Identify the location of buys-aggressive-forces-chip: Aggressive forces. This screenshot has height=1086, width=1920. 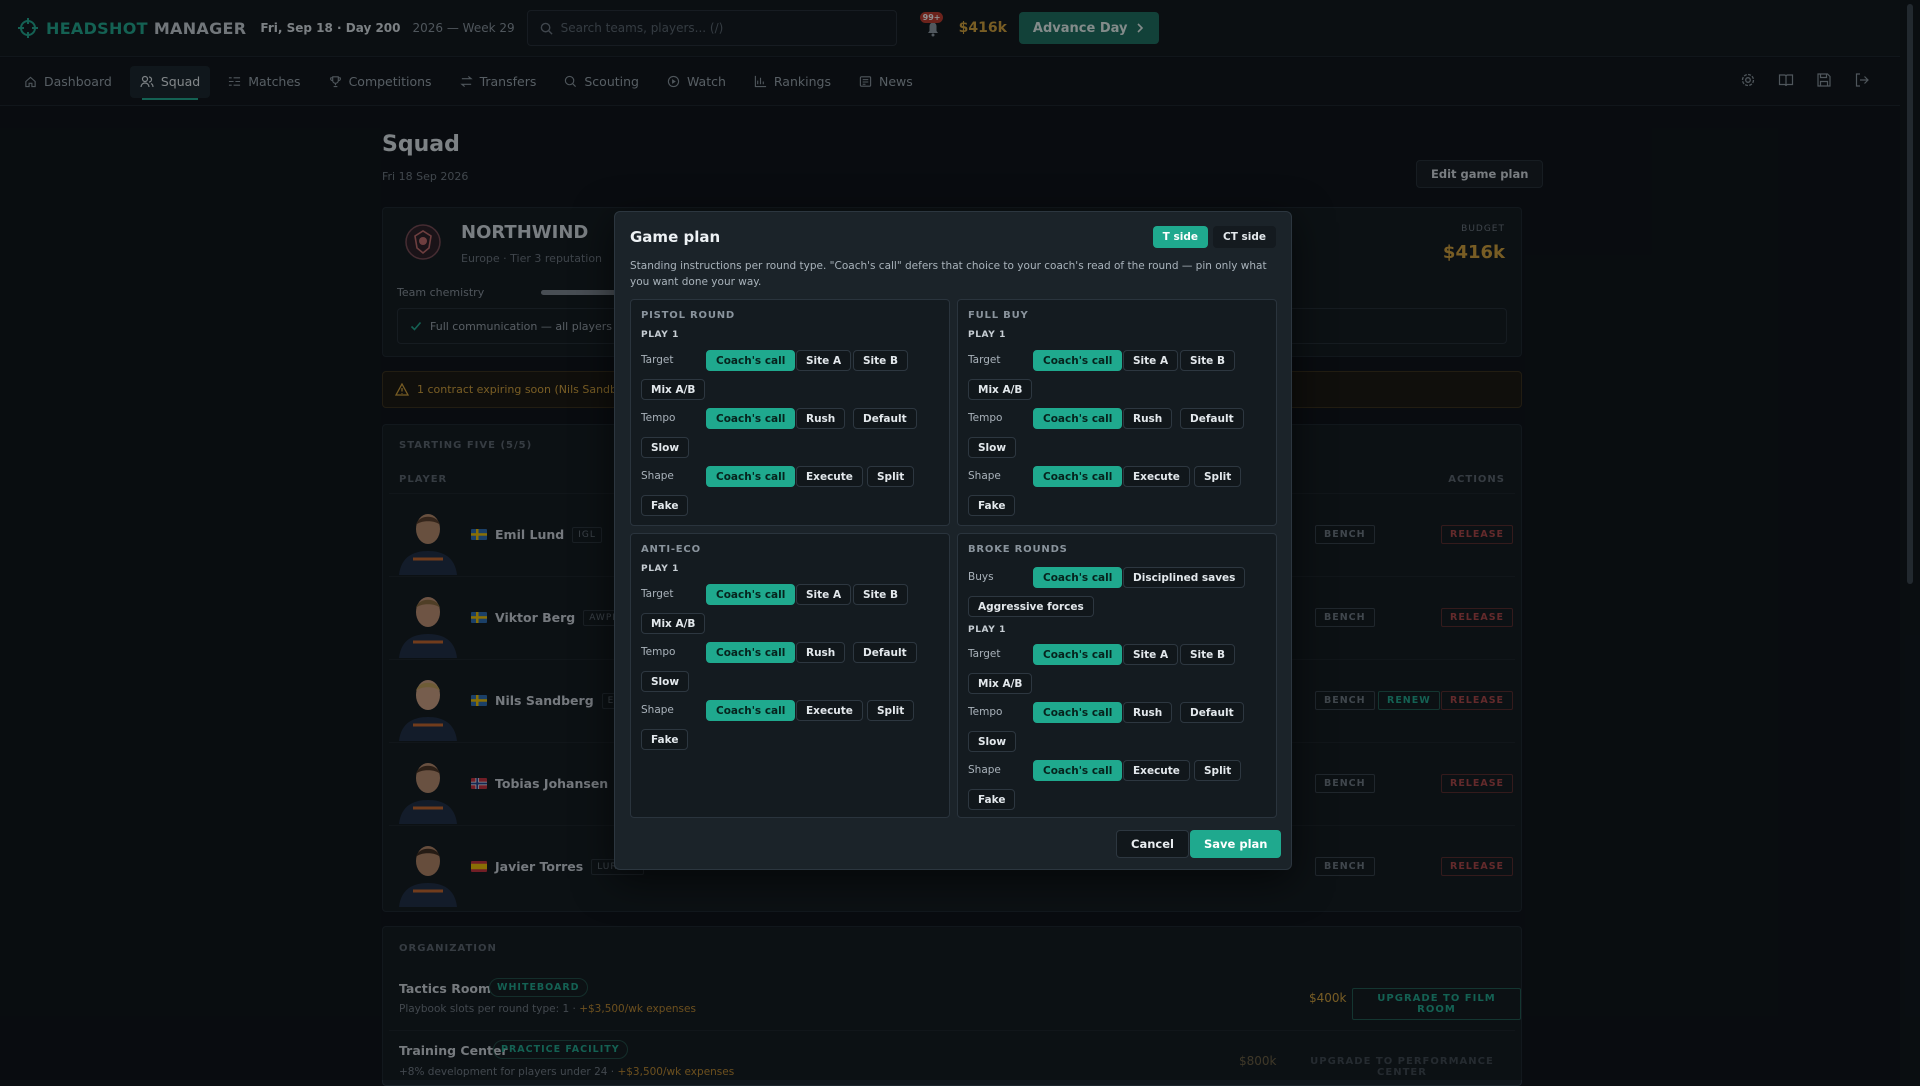
(1031, 606).